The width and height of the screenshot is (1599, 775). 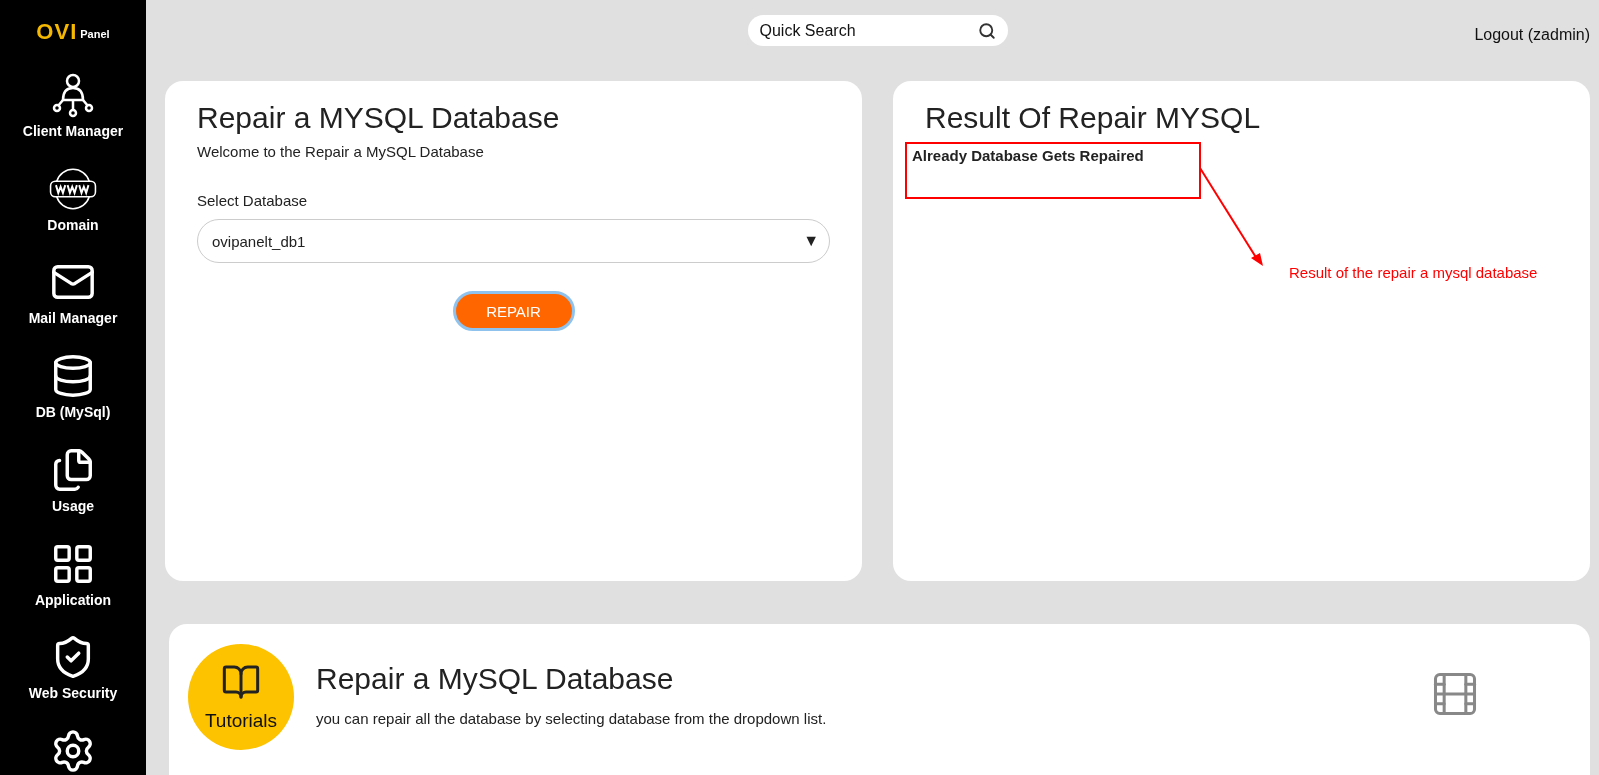 I want to click on ovipanel-logo: OVI Panel, so click(x=73, y=32).